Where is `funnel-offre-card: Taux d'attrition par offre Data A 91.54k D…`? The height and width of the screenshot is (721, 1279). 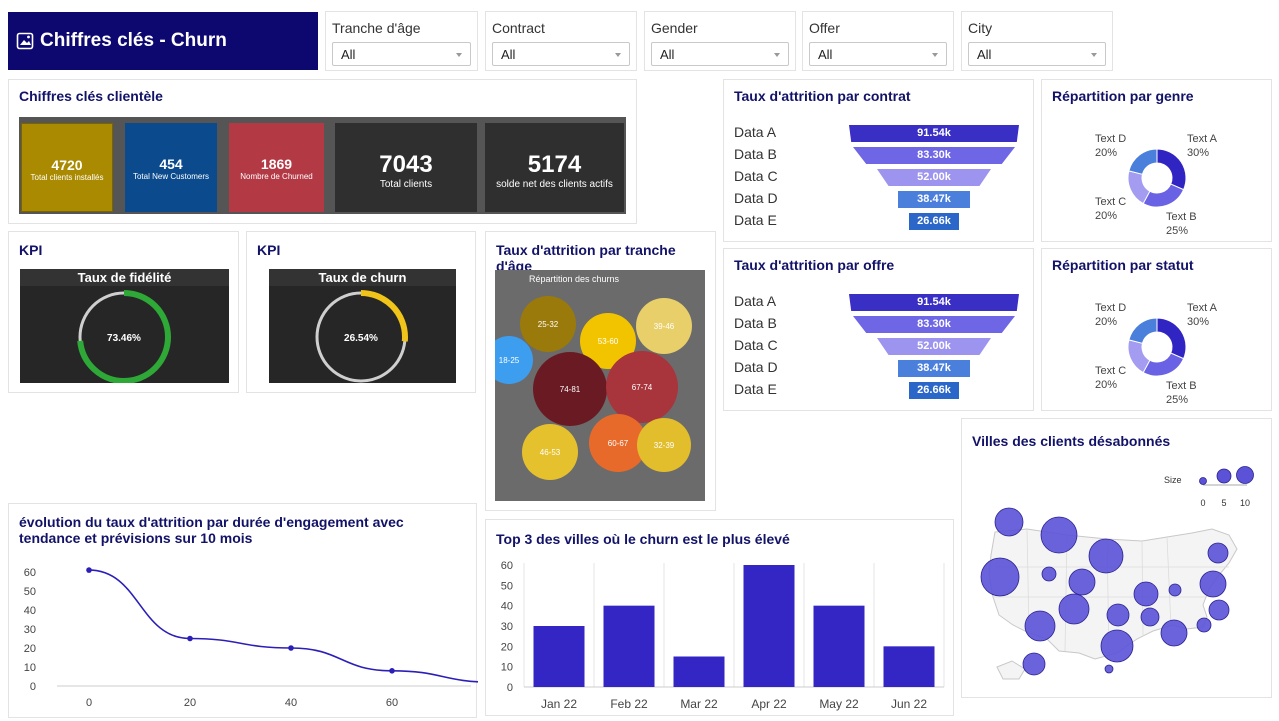
funnel-offre-card: Taux d'attrition par offre Data A 91.54k D… is located at coordinates (878, 329).